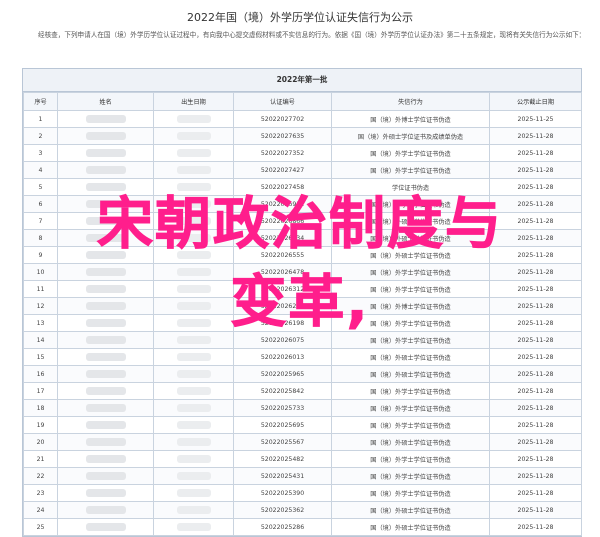 Image resolution: width=600 pixels, height=537 pixels. What do you see at coordinates (40, 408) in the screenshot?
I see `cell-index: 18` at bounding box center [40, 408].